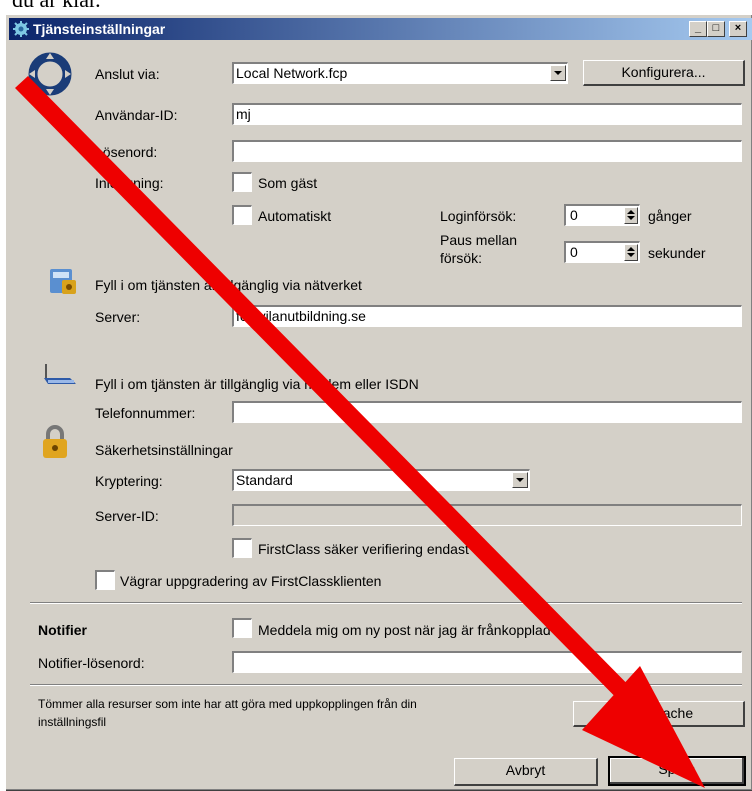  Describe the element at coordinates (381, 480) in the screenshot. I see `encryption-select: Standard` at that location.